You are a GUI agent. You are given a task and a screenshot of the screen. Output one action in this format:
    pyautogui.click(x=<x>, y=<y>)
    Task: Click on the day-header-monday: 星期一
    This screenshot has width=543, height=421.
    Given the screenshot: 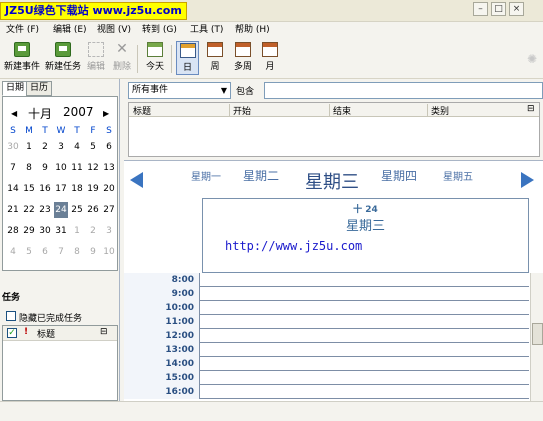 What is the action you would take?
    pyautogui.click(x=206, y=175)
    